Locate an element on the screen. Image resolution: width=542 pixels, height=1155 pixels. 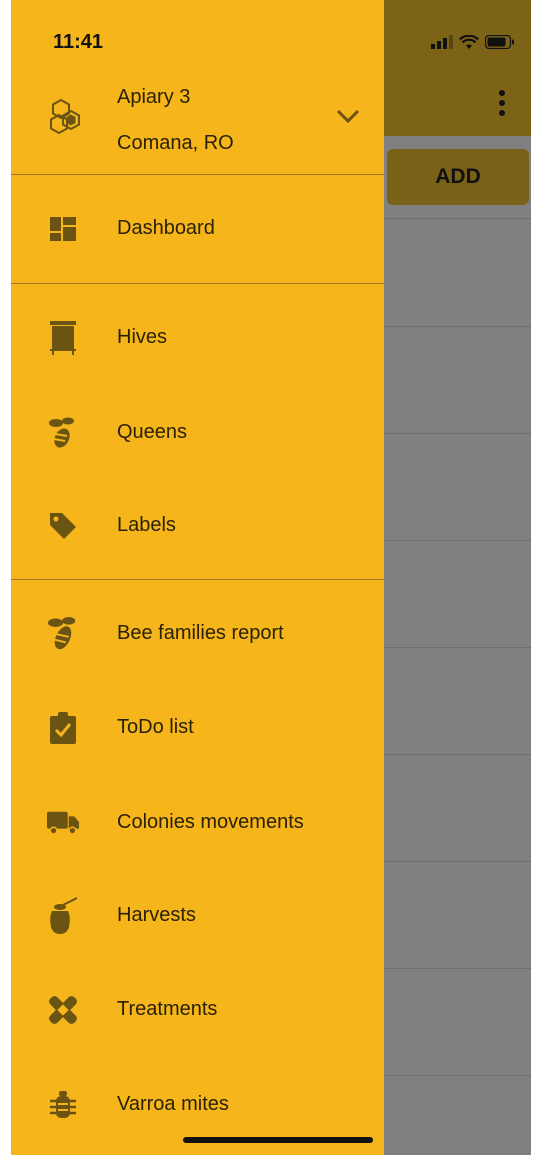
clipboard-check-icon is located at coordinates (63, 728).